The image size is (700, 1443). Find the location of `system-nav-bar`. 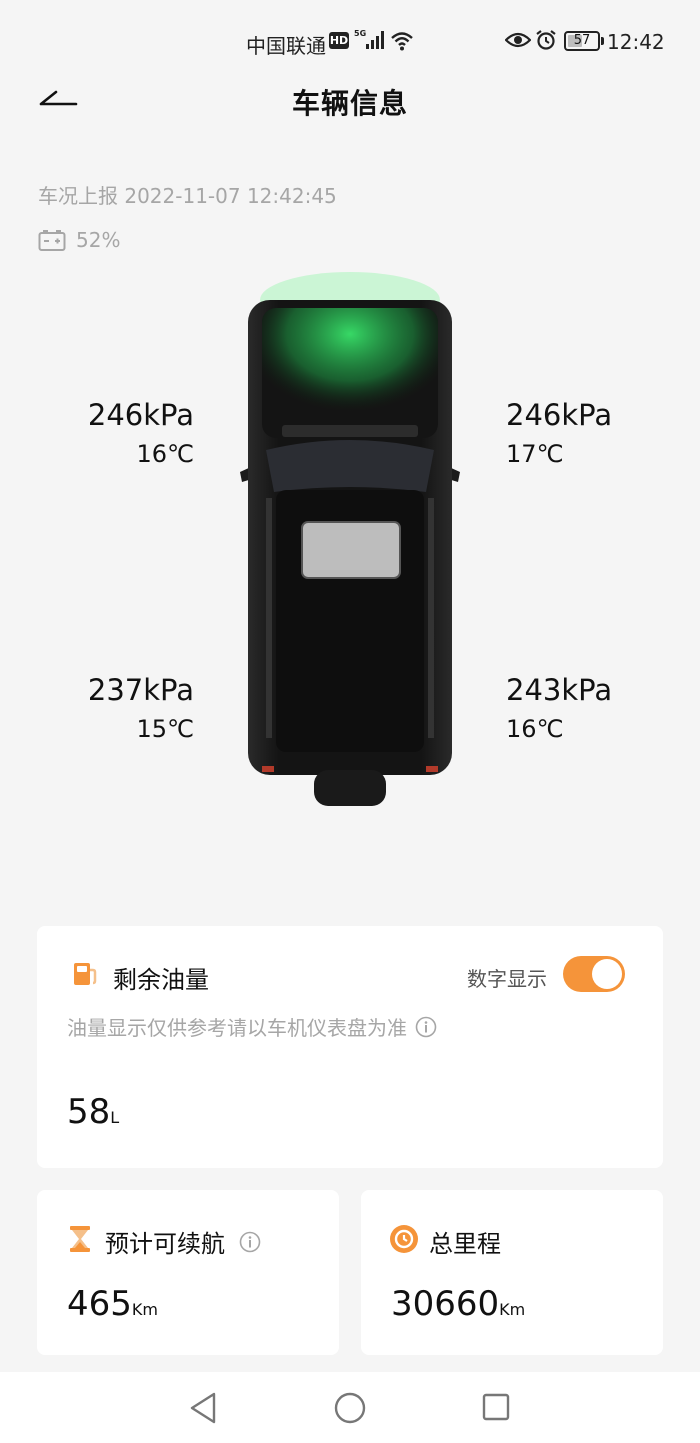

system-nav-bar is located at coordinates (350, 1407).